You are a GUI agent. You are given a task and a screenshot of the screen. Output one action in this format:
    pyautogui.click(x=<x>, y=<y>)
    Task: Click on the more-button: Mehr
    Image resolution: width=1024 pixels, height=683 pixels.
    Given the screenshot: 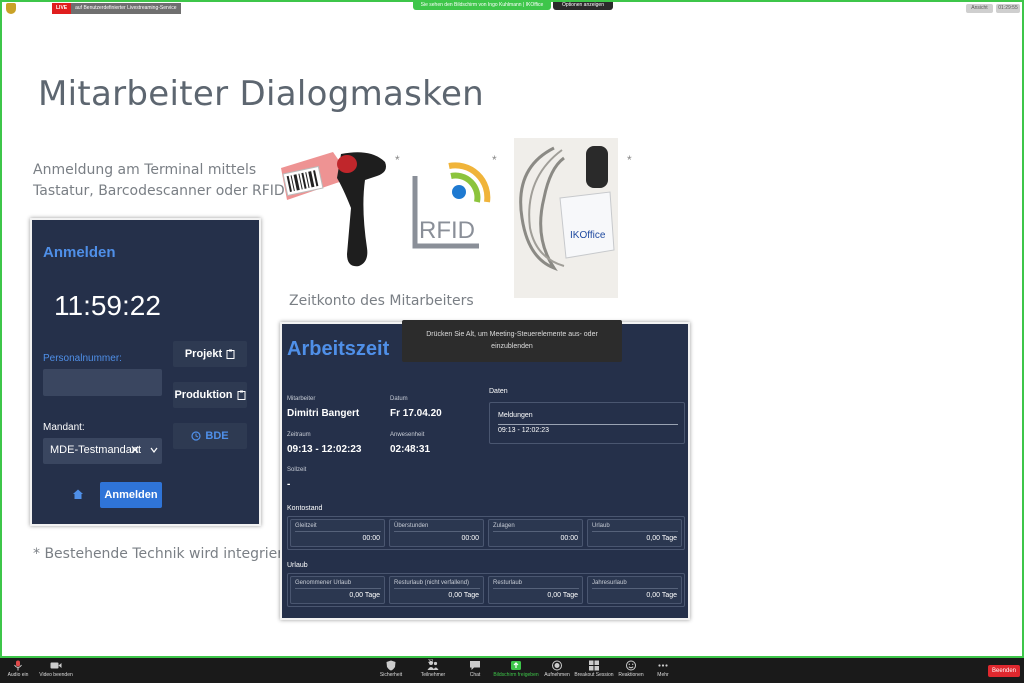 What is the action you would take?
    pyautogui.click(x=663, y=671)
    